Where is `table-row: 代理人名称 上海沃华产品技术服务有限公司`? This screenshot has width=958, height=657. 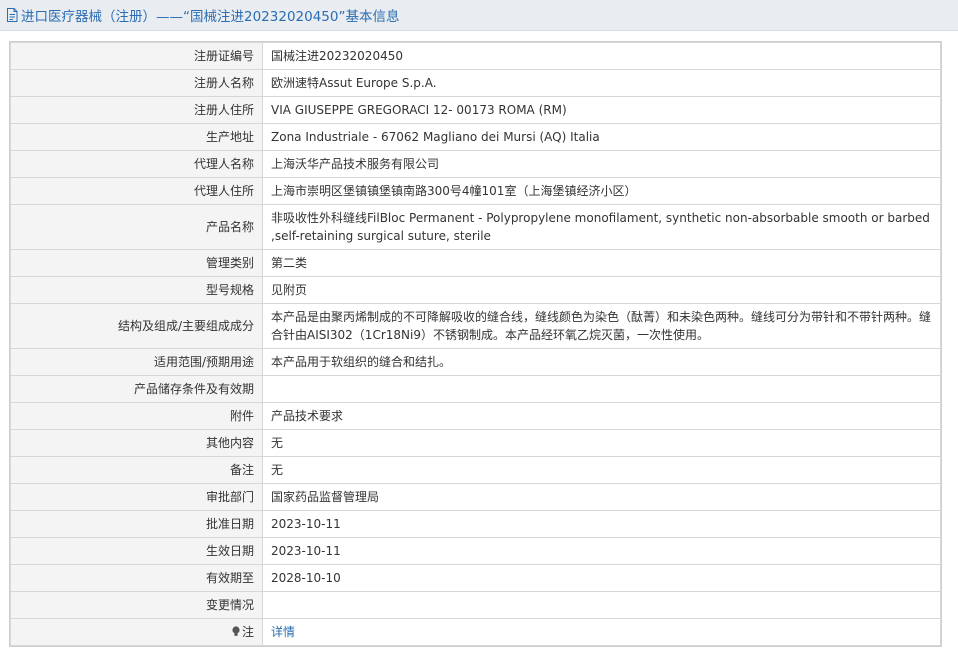 table-row: 代理人名称 上海沃华产品技术服务有限公司 is located at coordinates (475, 164).